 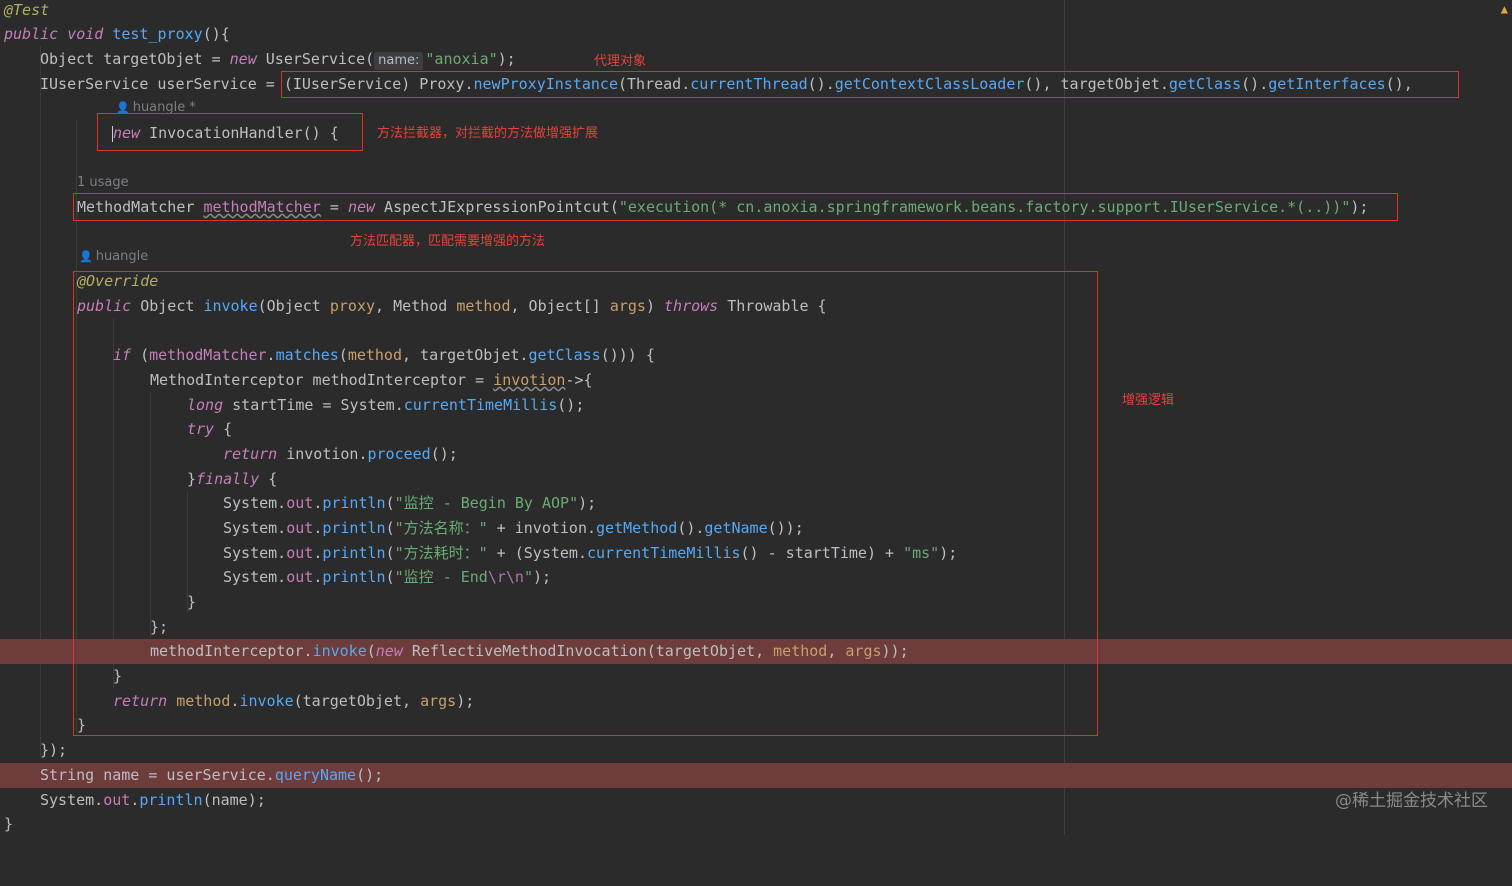 I want to click on code-token: Object targetObjet =, so click(x=135, y=59).